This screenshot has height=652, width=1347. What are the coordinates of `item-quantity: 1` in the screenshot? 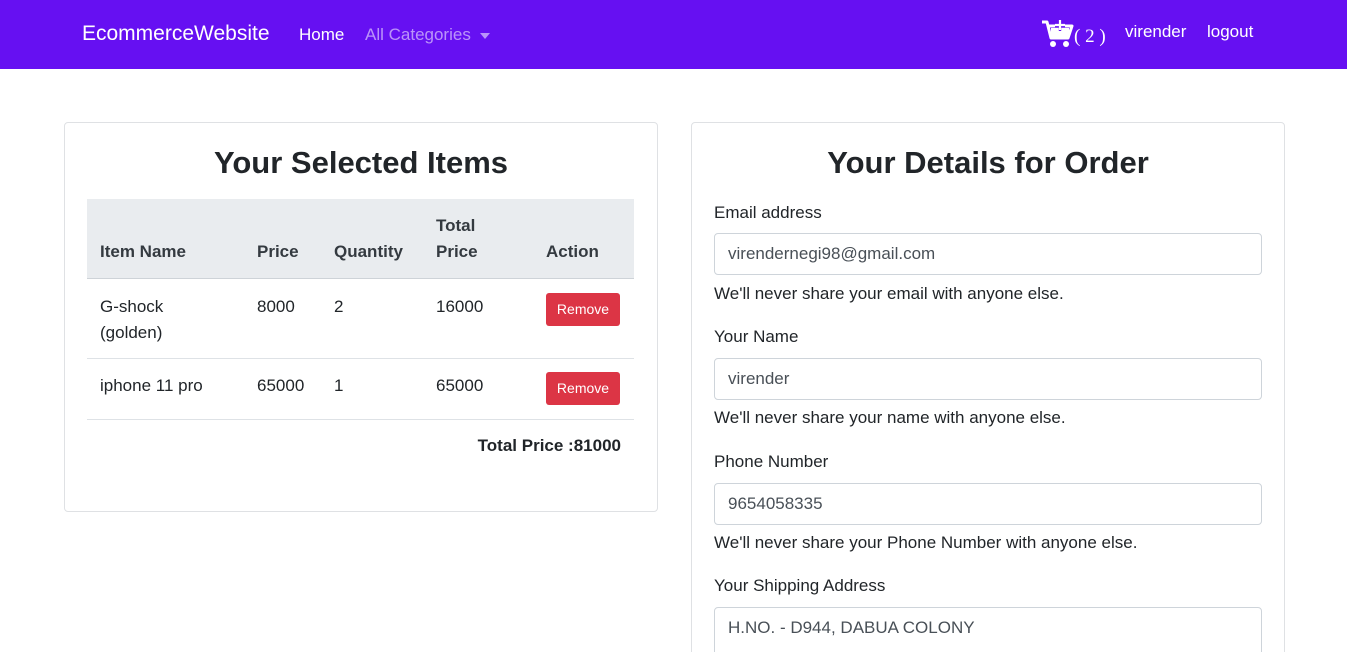 It's located at (339, 385).